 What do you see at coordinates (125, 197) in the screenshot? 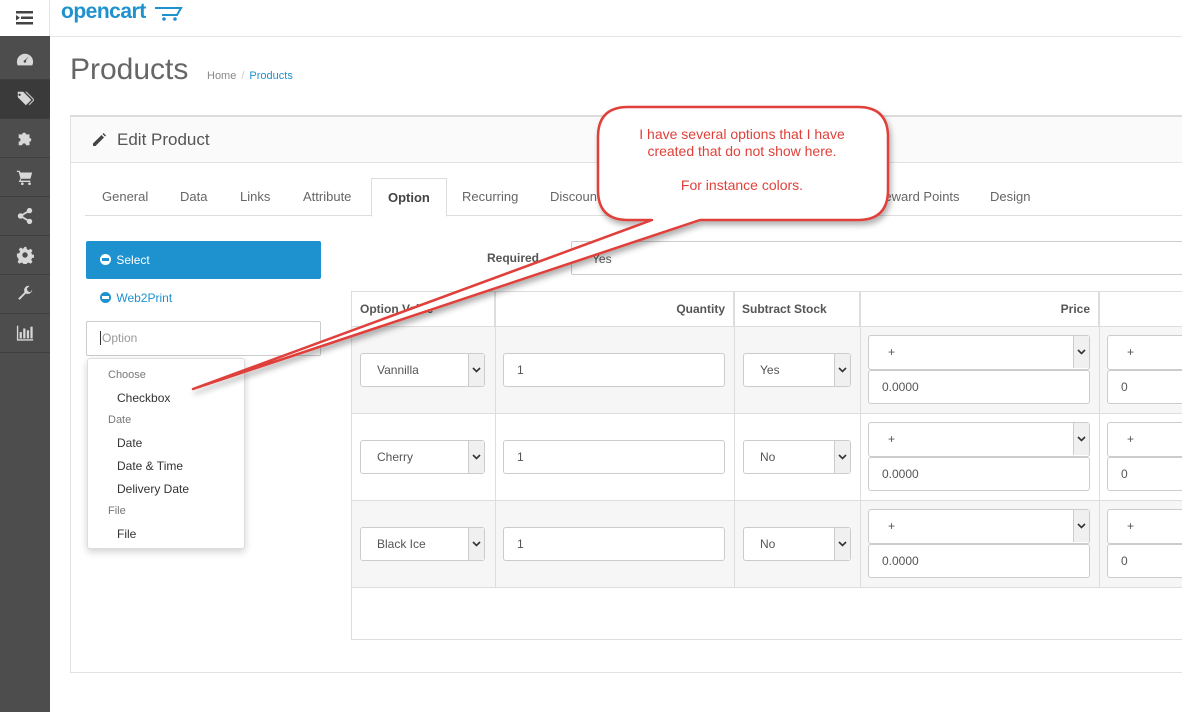
I see `tab-general: General` at bounding box center [125, 197].